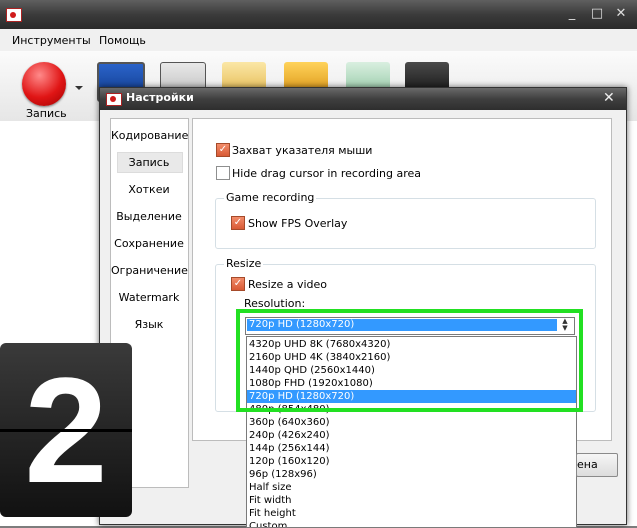 The image size is (637, 528). I want to click on cancel-button: ена, so click(597, 465).